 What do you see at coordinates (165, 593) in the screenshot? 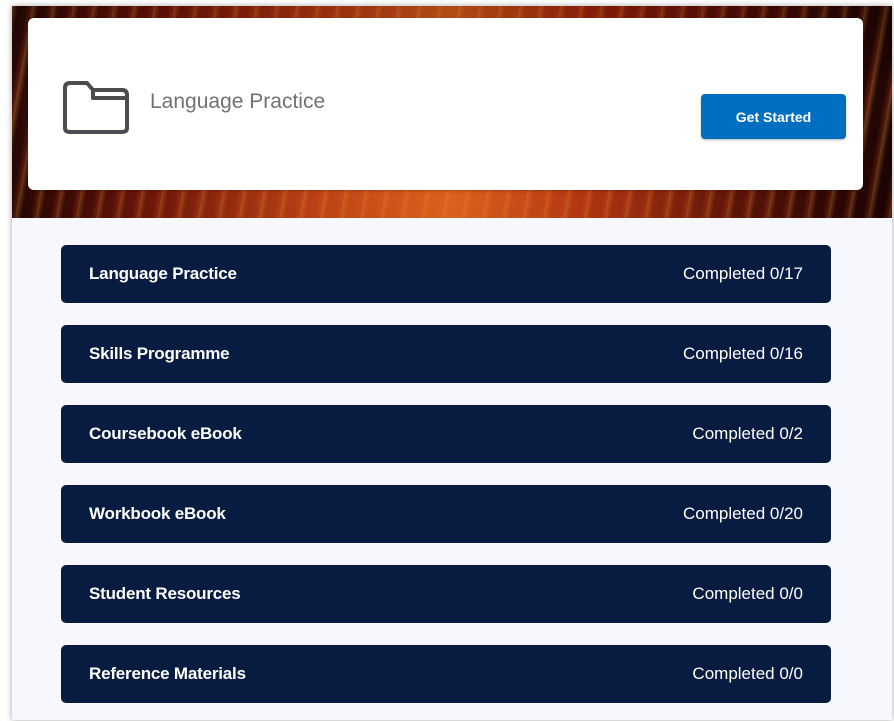
I see `module-title: Student Resources` at bounding box center [165, 593].